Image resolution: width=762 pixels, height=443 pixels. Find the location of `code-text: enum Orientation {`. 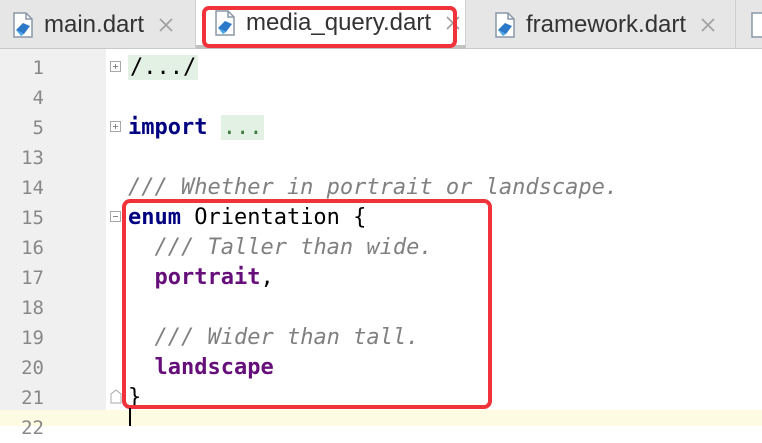

code-text: enum Orientation { is located at coordinates (247, 218).